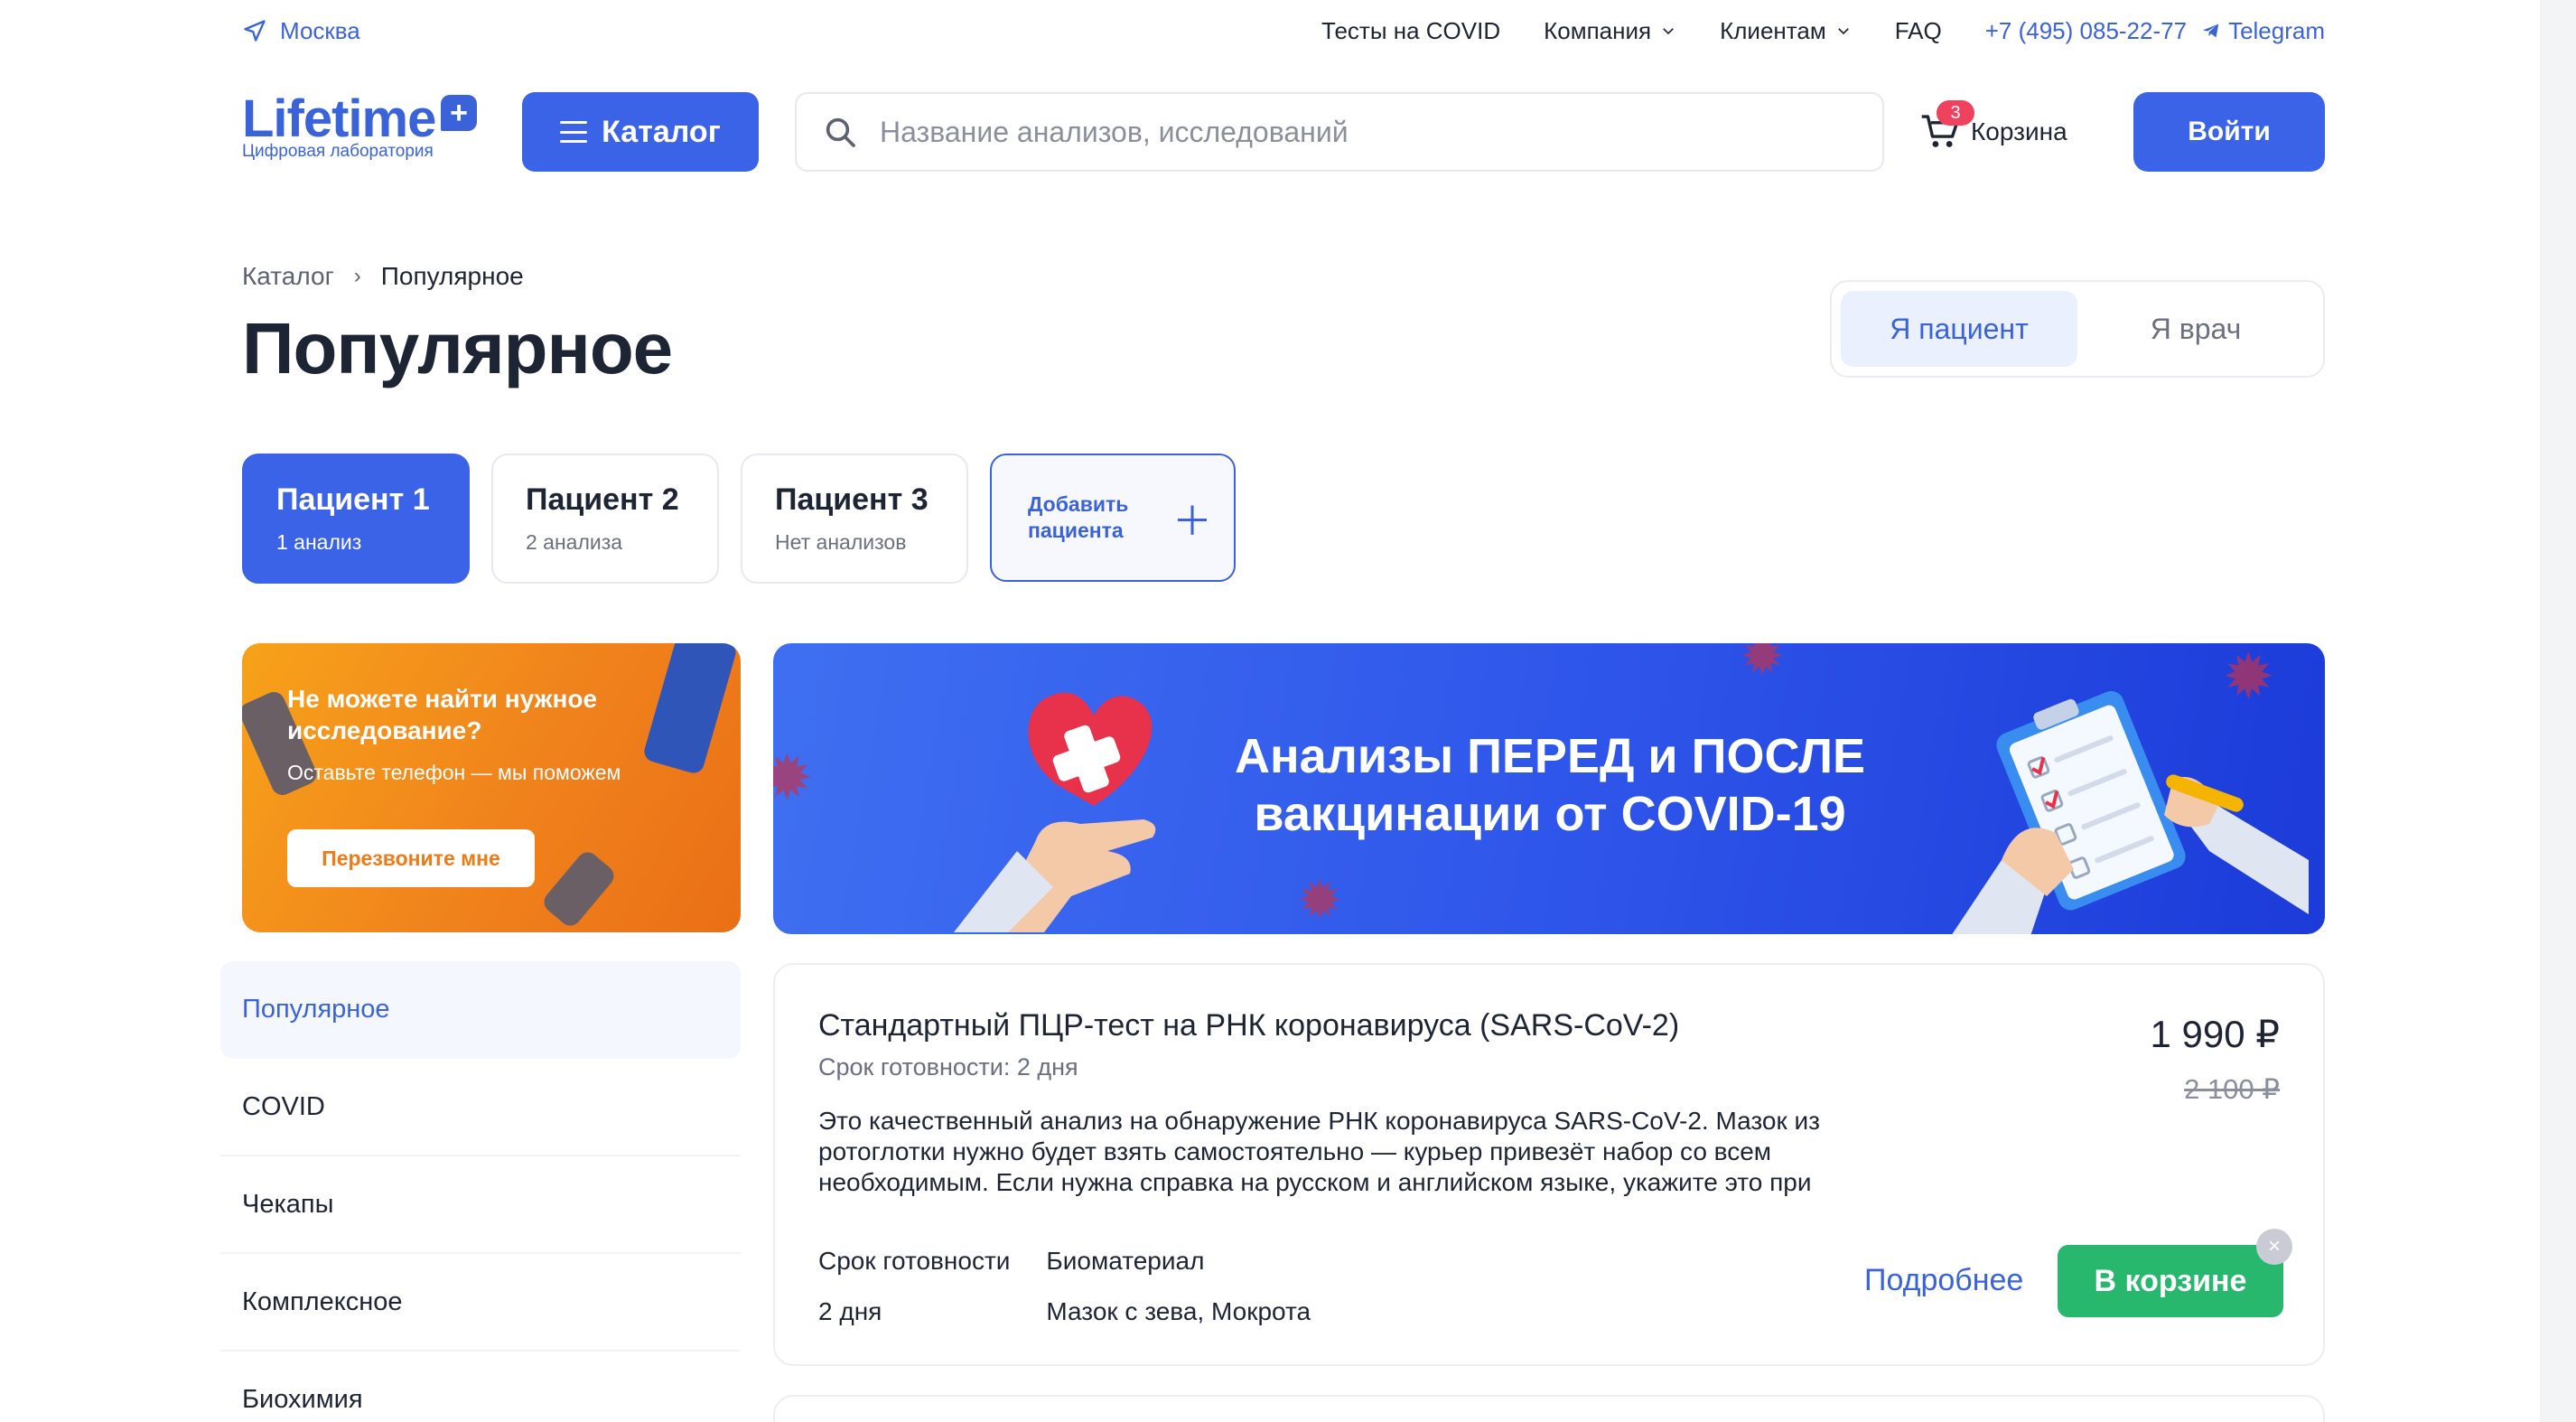 The width and height of the screenshot is (2576, 1422). What do you see at coordinates (2558, 711) in the screenshot?
I see `scrollbar` at bounding box center [2558, 711].